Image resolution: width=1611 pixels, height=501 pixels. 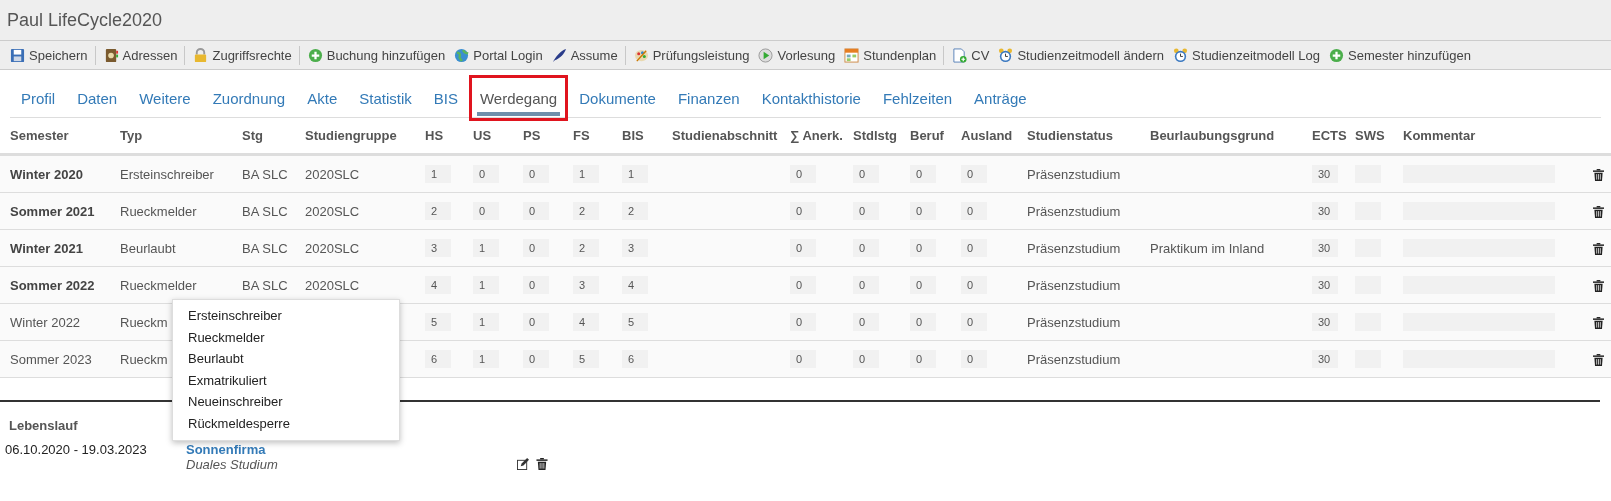 What do you see at coordinates (498, 55) in the screenshot?
I see `toolbar-button: Portal Login` at bounding box center [498, 55].